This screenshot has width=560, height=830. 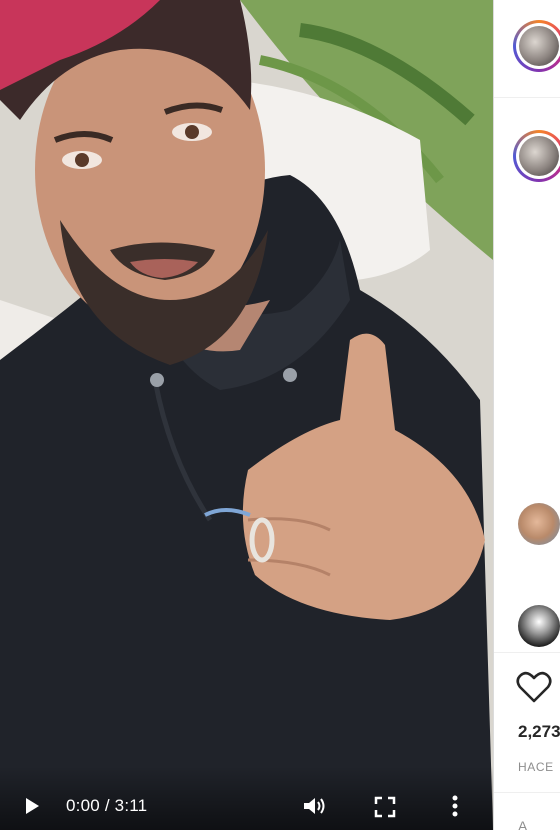 I want to click on volume-icon, so click(x=314, y=806).